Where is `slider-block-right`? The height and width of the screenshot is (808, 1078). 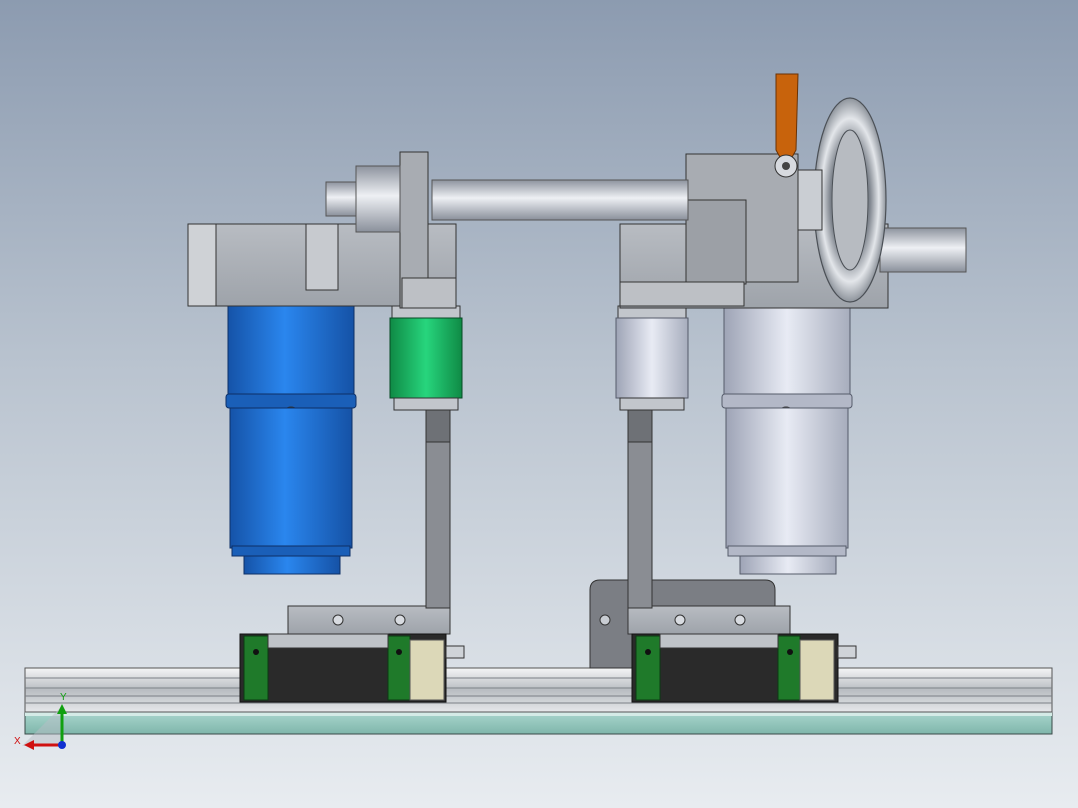 slider-block-right is located at coordinates (742, 654).